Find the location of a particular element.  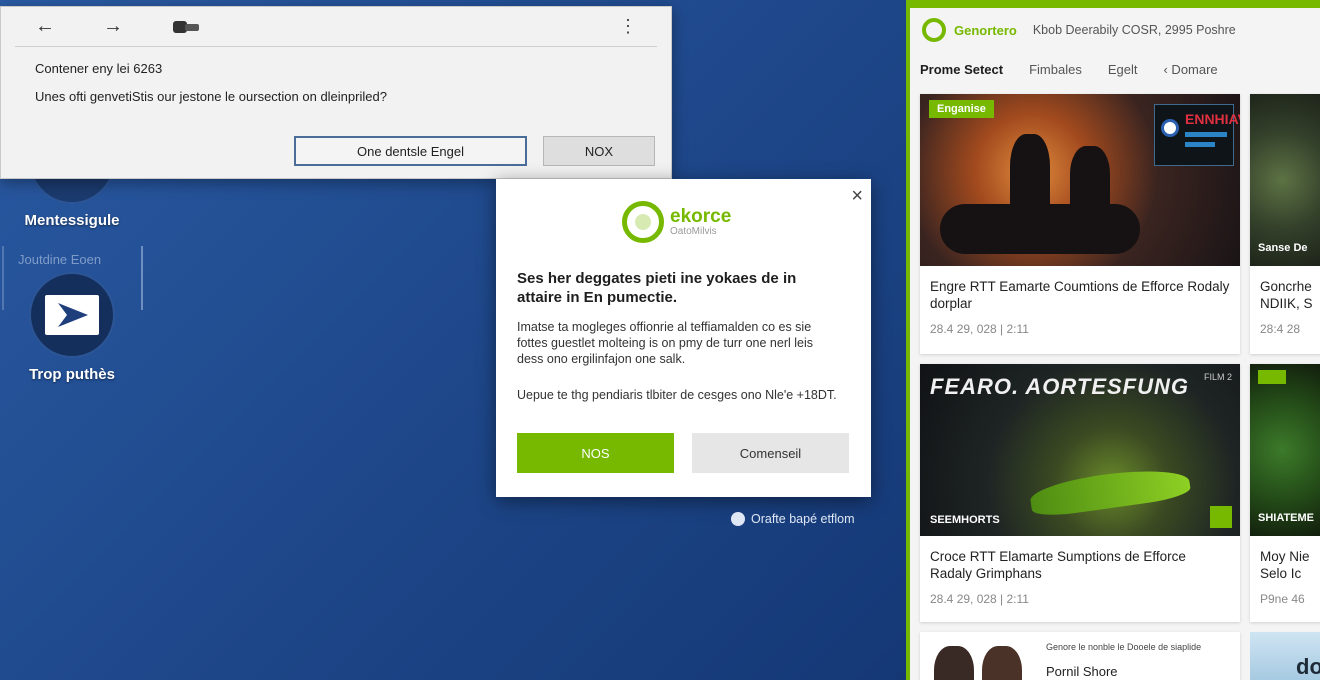

play-icon is located at coordinates (72, 315).